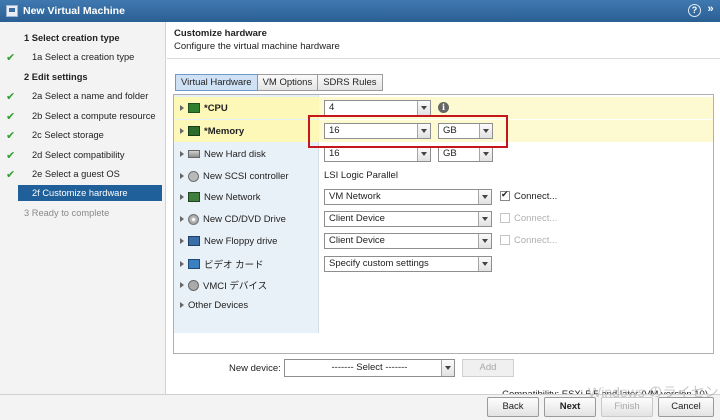 The image size is (720, 420). What do you see at coordinates (194, 241) in the screenshot?
I see `floppy-icon` at bounding box center [194, 241].